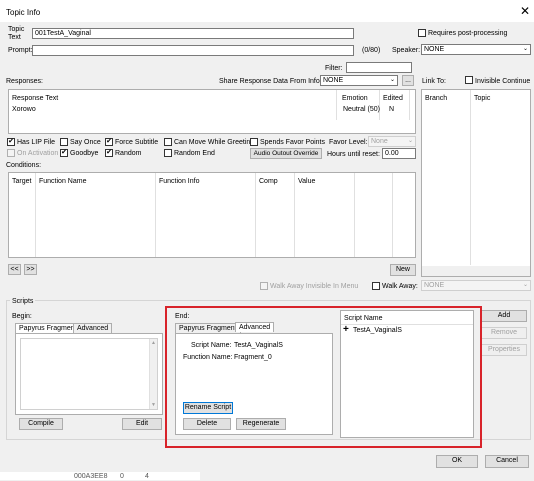 The width and height of the screenshot is (534, 481). Describe the element at coordinates (267, 11) in the screenshot. I see `title-bar` at that location.